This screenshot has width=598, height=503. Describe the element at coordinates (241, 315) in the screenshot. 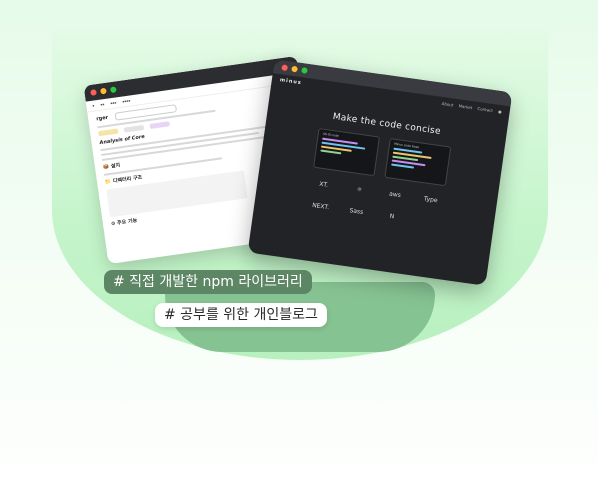

I see `personal-blog-tag: # 공부를 위한 개인블로그` at that location.